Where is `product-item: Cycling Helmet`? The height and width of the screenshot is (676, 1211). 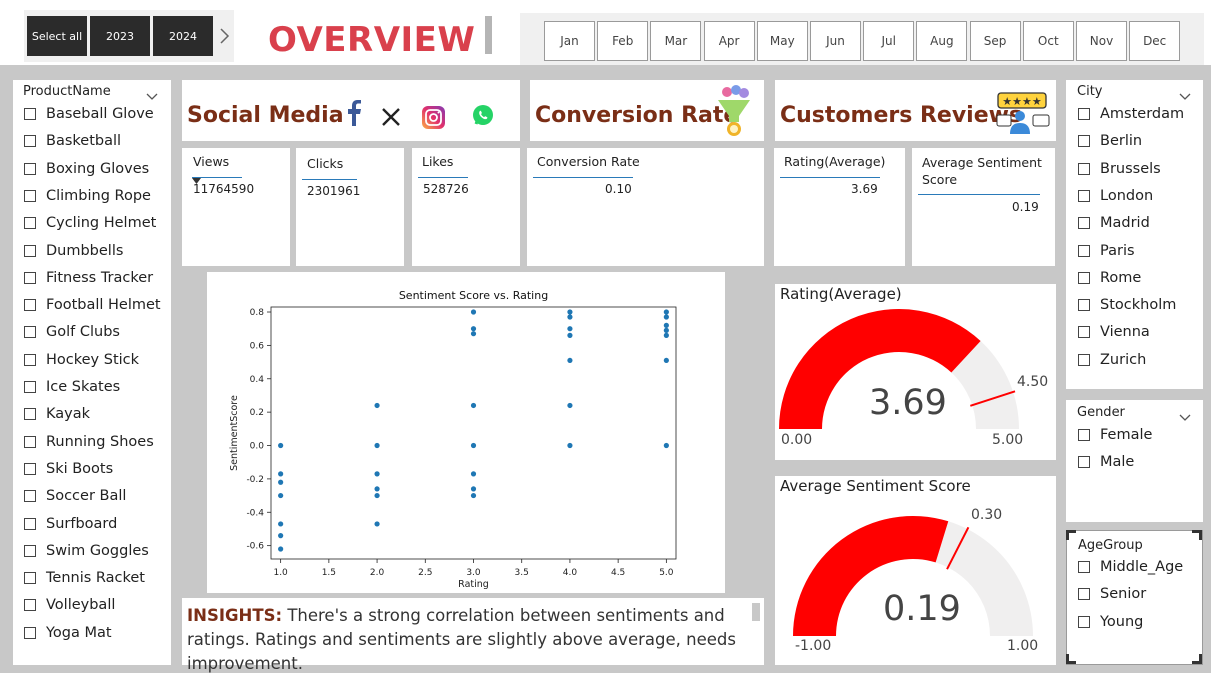 product-item: Cycling Helmet is located at coordinates (90, 223).